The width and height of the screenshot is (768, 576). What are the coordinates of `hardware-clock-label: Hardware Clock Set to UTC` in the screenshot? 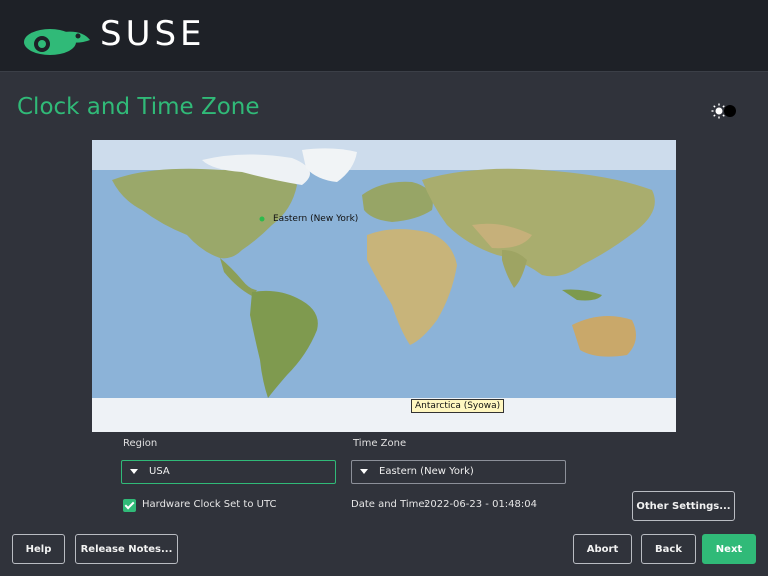 It's located at (209, 504).